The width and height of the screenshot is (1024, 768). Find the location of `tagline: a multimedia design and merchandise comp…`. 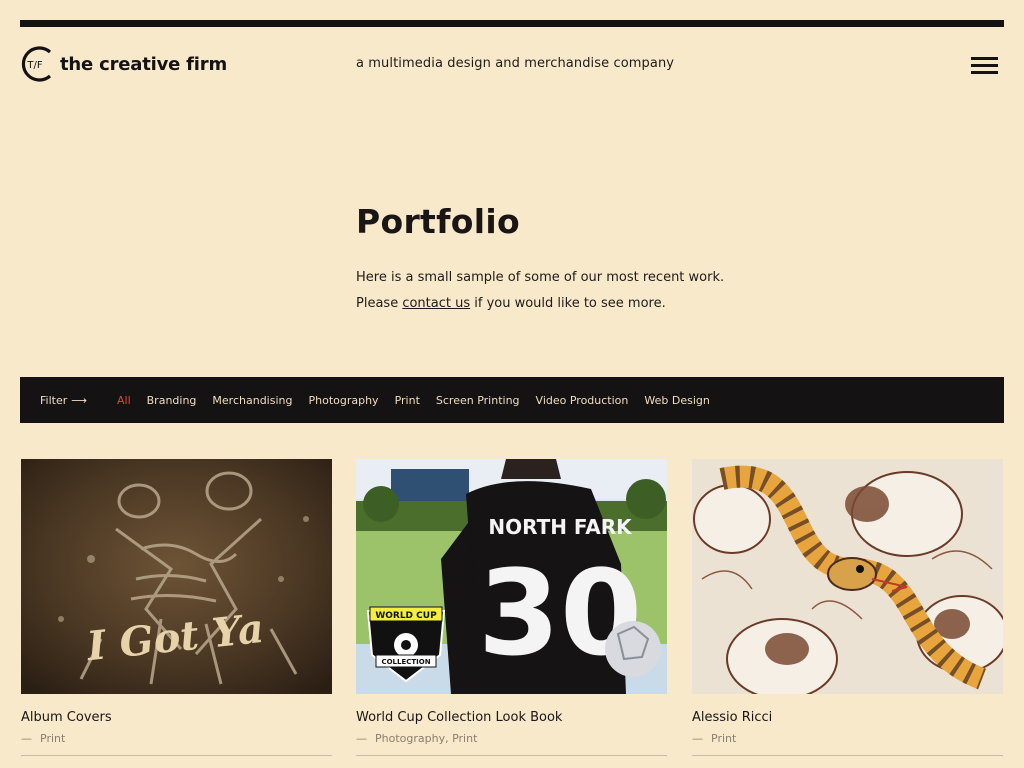

tagline: a multimedia design and merchandise comp… is located at coordinates (515, 63).